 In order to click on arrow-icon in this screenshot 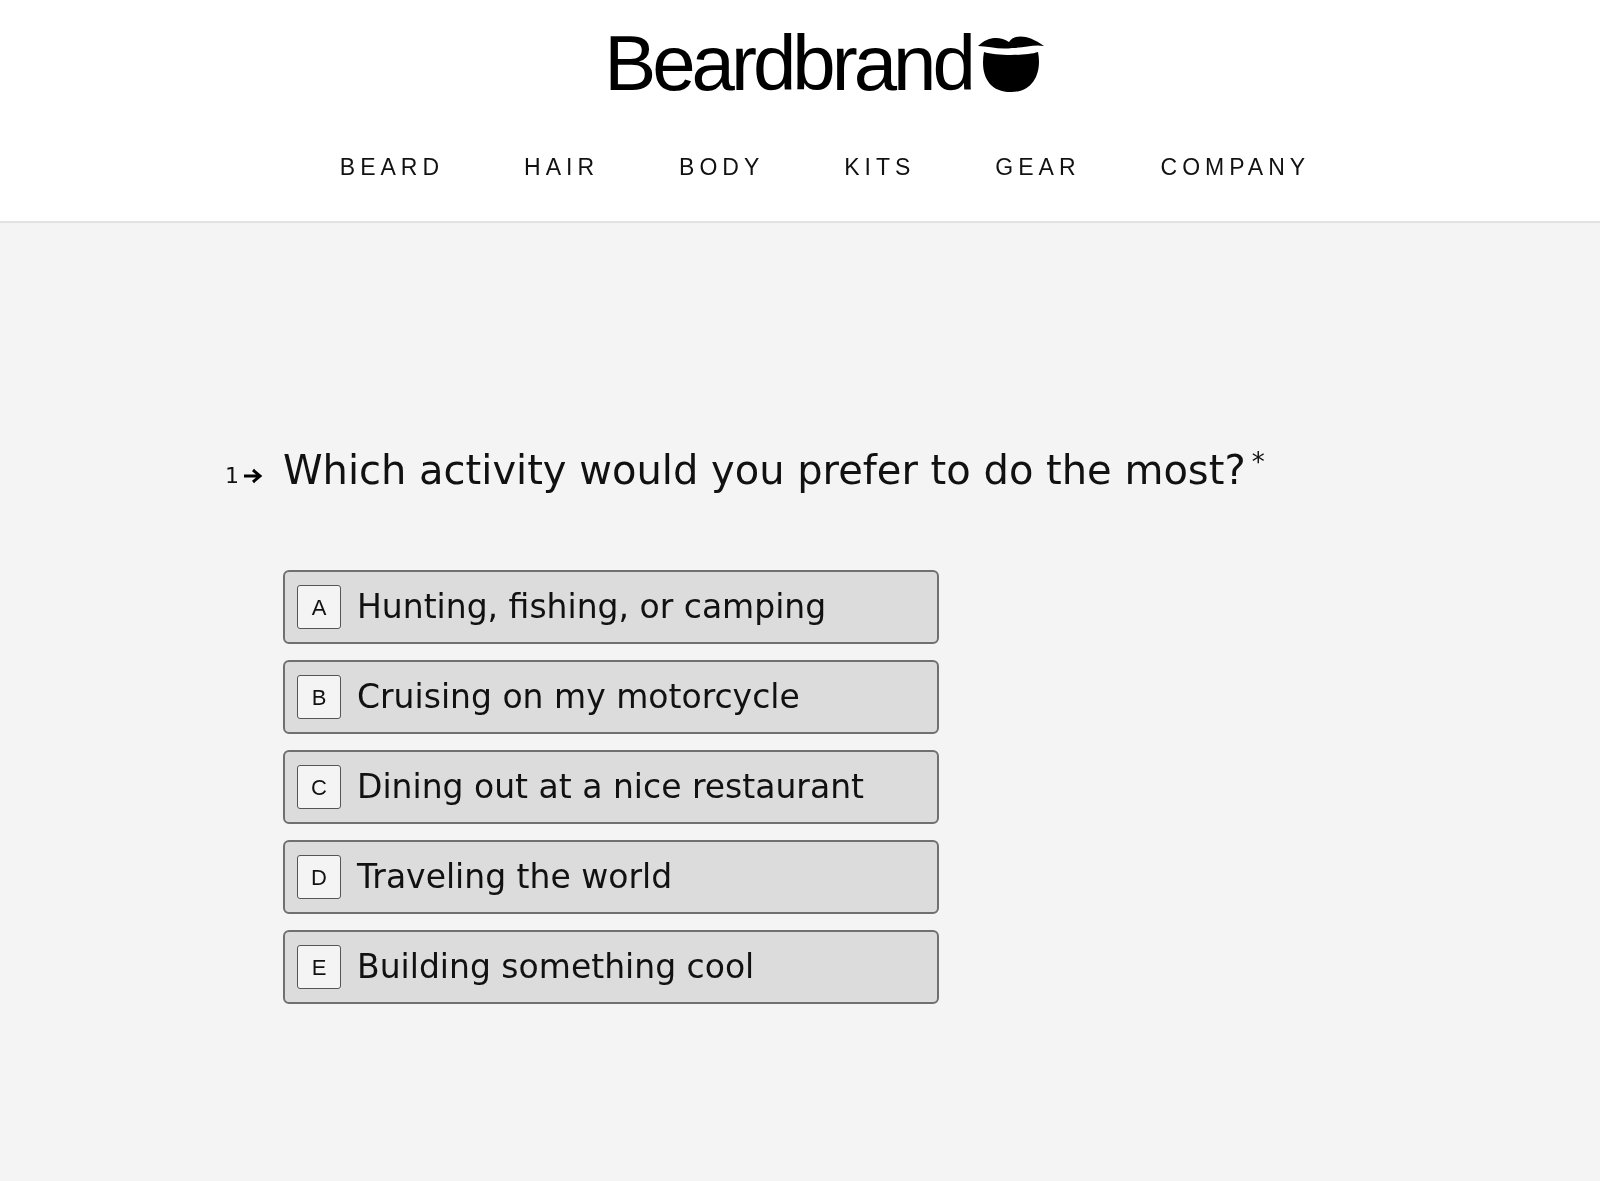, I will do `click(253, 475)`.